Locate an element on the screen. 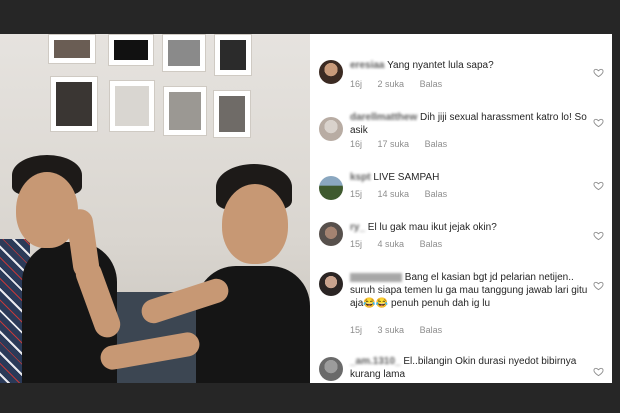 The height and width of the screenshot is (413, 620). comment-likes: 14 suka is located at coordinates (394, 194).